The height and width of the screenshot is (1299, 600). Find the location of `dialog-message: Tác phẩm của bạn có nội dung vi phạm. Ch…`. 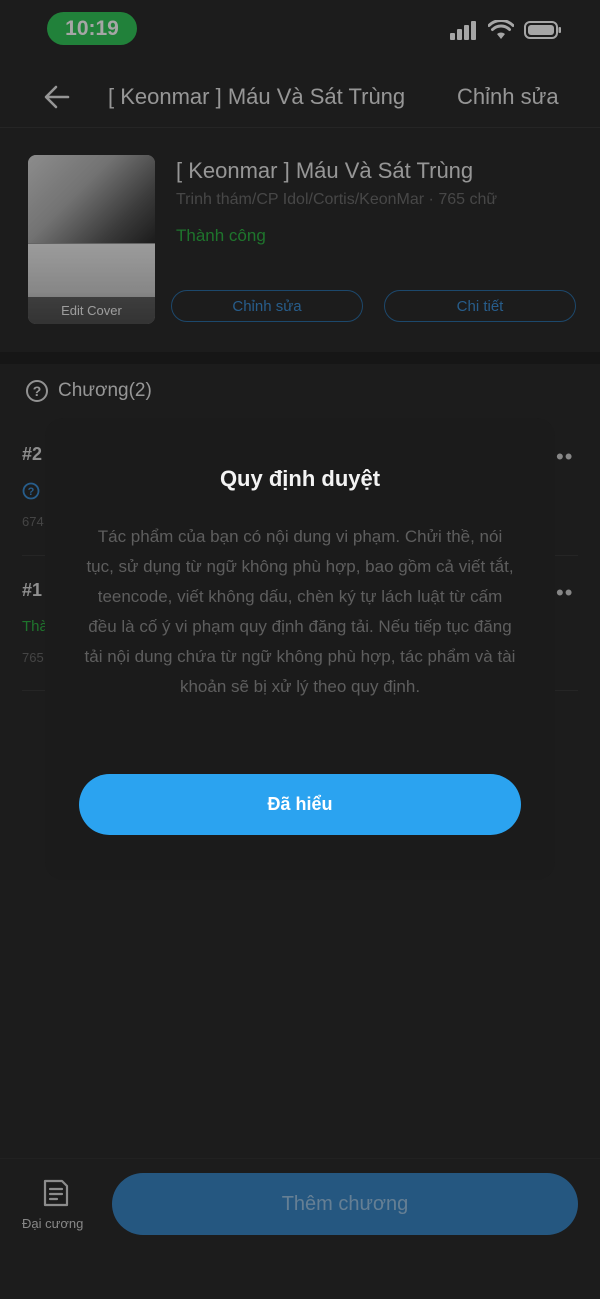

dialog-message: Tác phẩm của bạn có nội dung vi phạm. Ch… is located at coordinates (300, 611).